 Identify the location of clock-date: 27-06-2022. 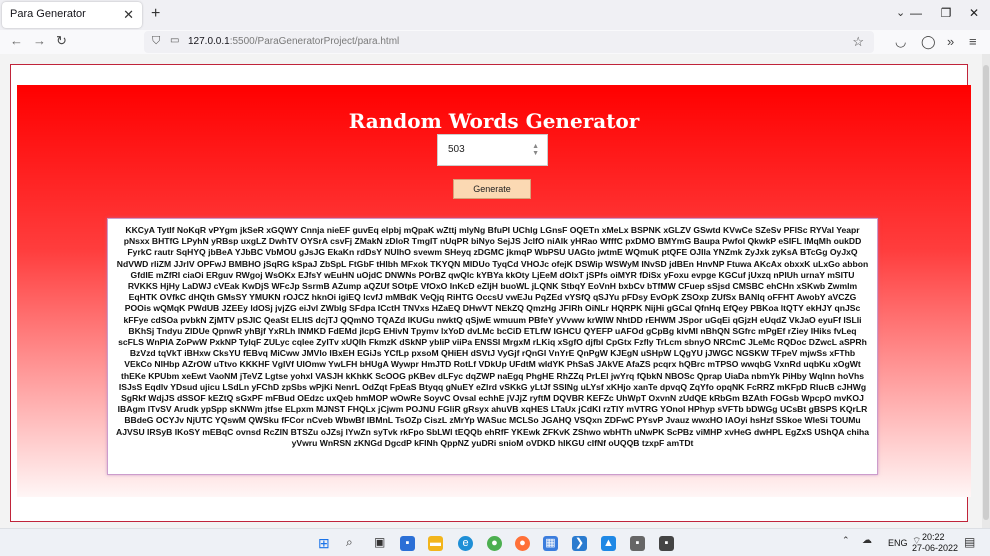
(935, 548).